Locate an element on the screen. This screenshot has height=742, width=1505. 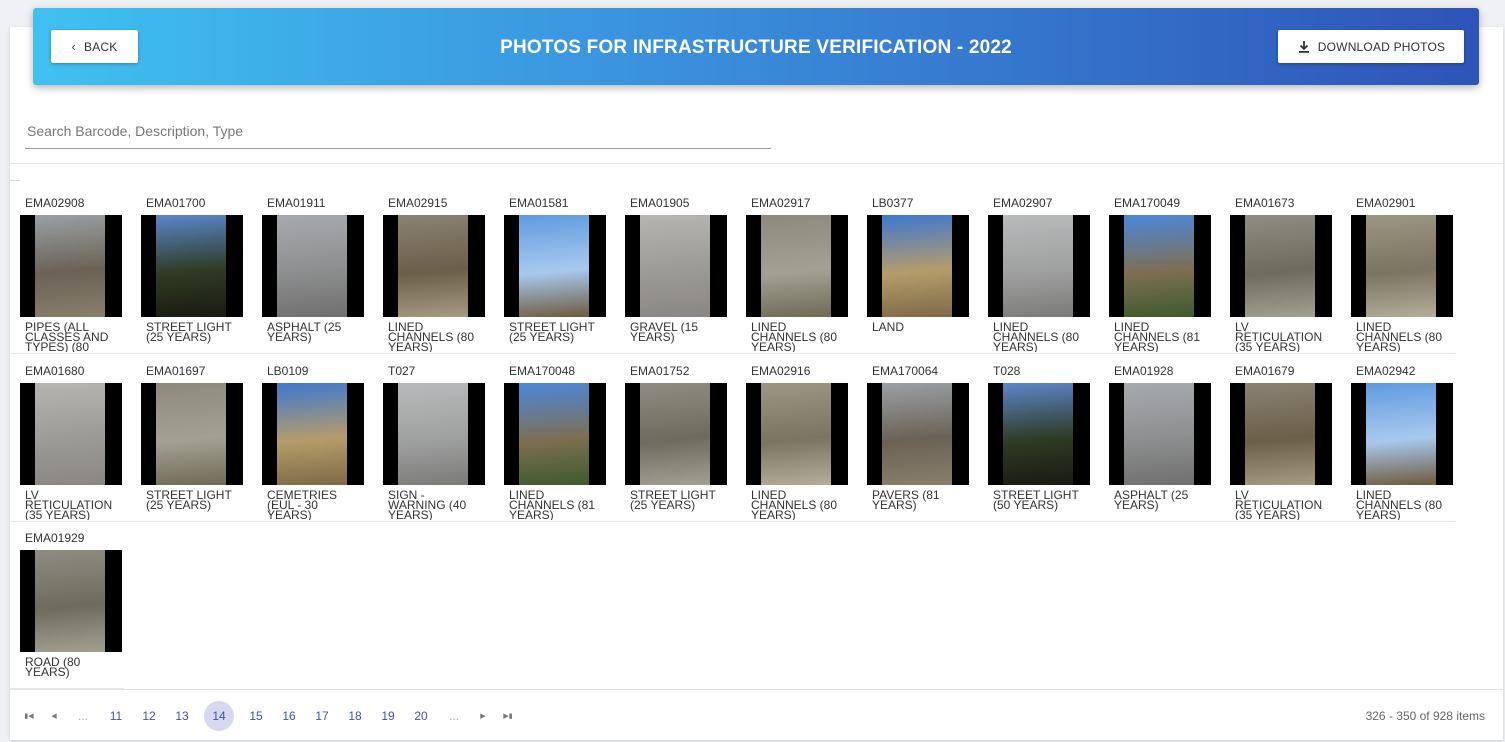
photo-barcode: LB0377 is located at coordinates (893, 203).